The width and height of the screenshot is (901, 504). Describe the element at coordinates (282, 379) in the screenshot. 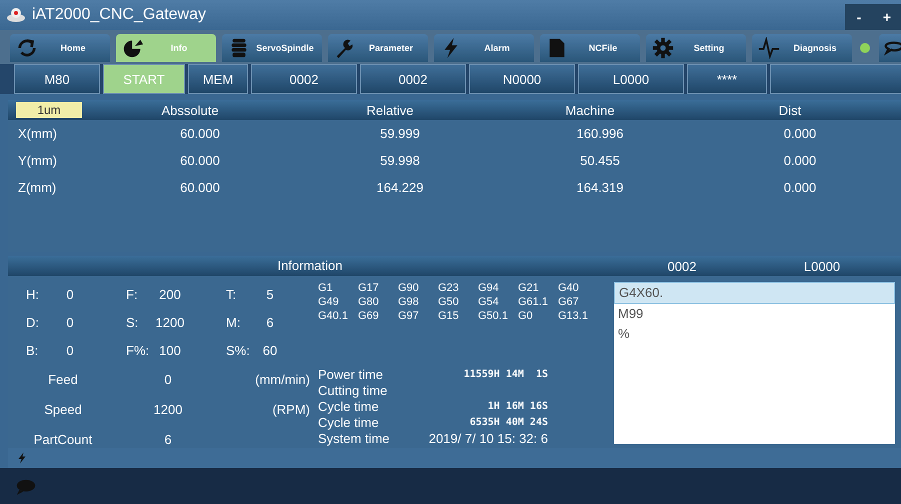

I see `rate-unit: (mm/min)` at that location.